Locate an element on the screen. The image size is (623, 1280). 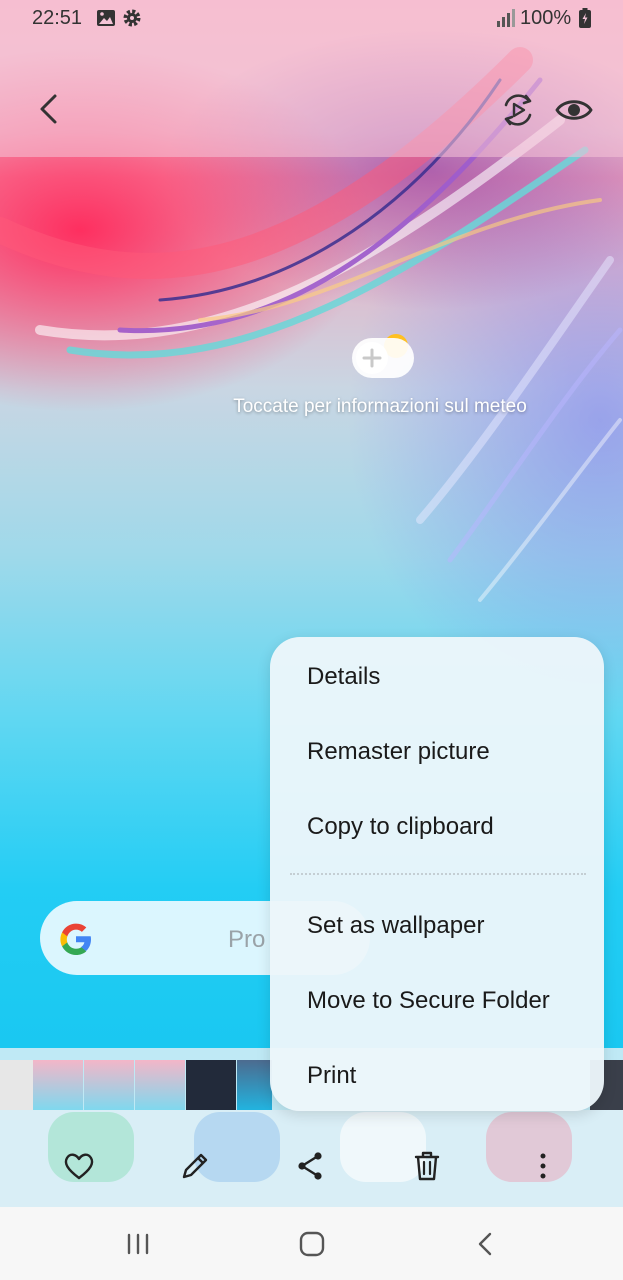
bottom-action-bar is located at coordinates (311, 1158).